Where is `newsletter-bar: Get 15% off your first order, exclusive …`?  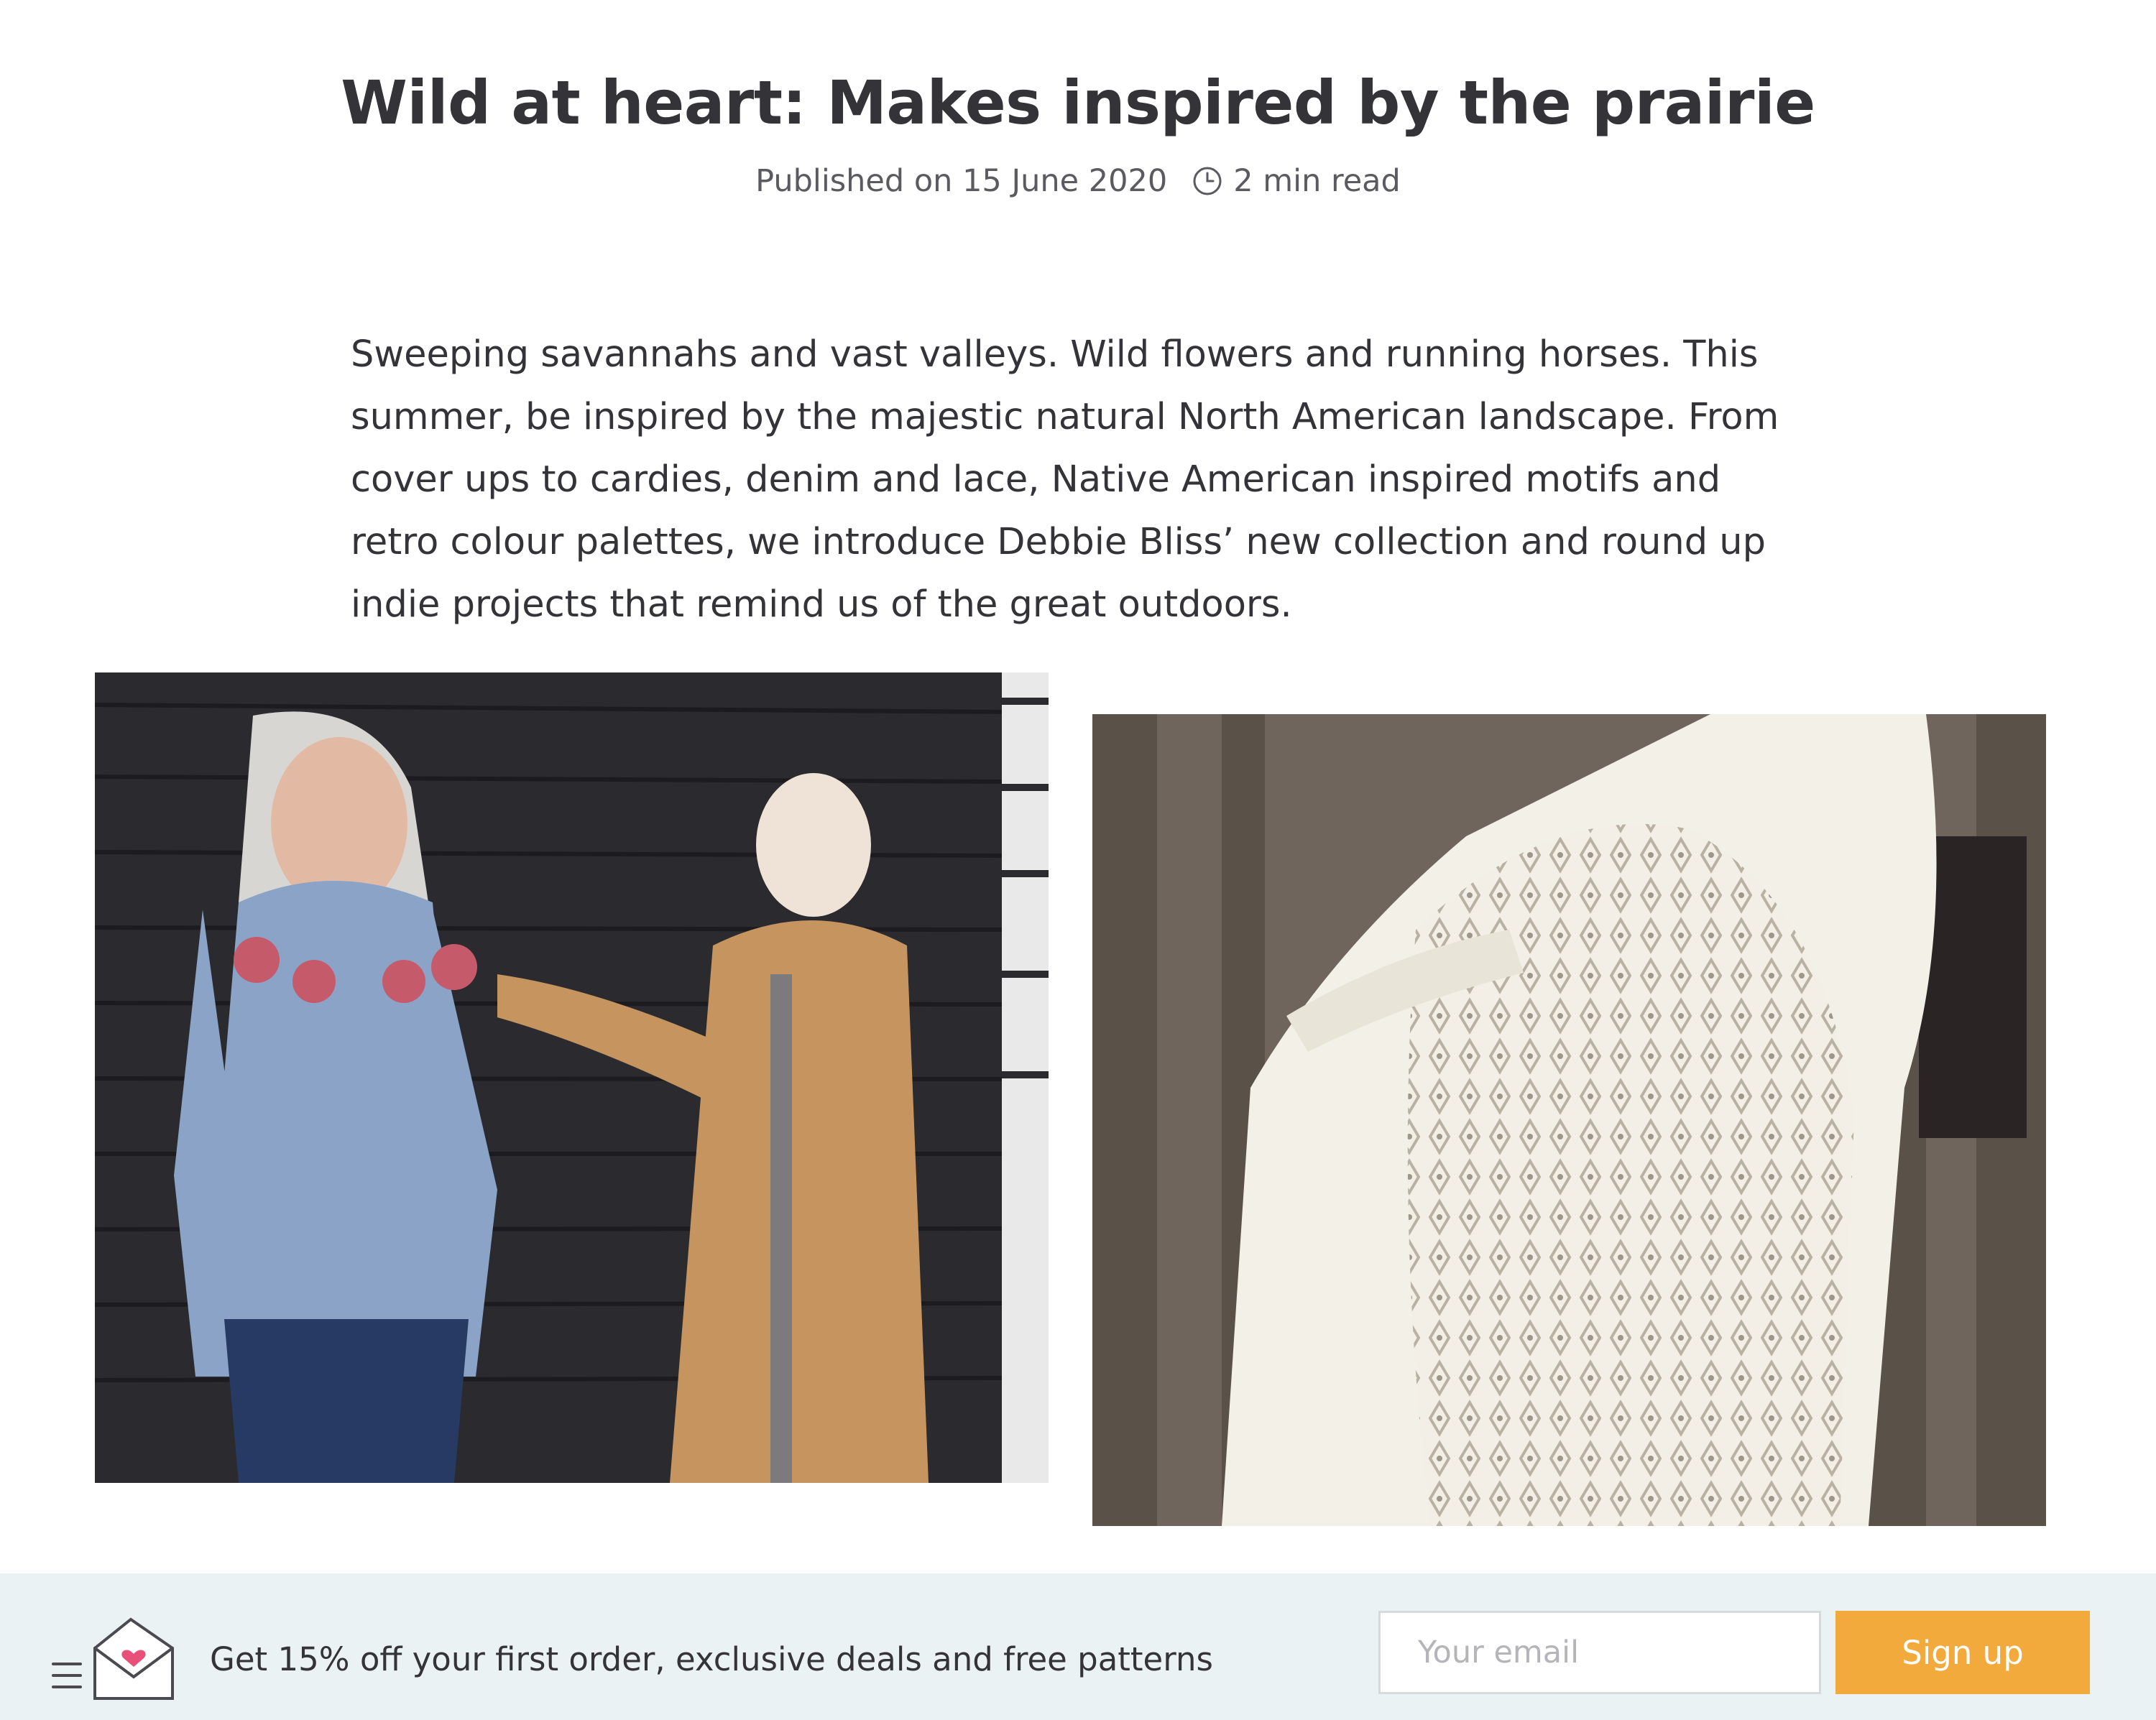 newsletter-bar: Get 15% off your first order, exclusive … is located at coordinates (1078, 1646).